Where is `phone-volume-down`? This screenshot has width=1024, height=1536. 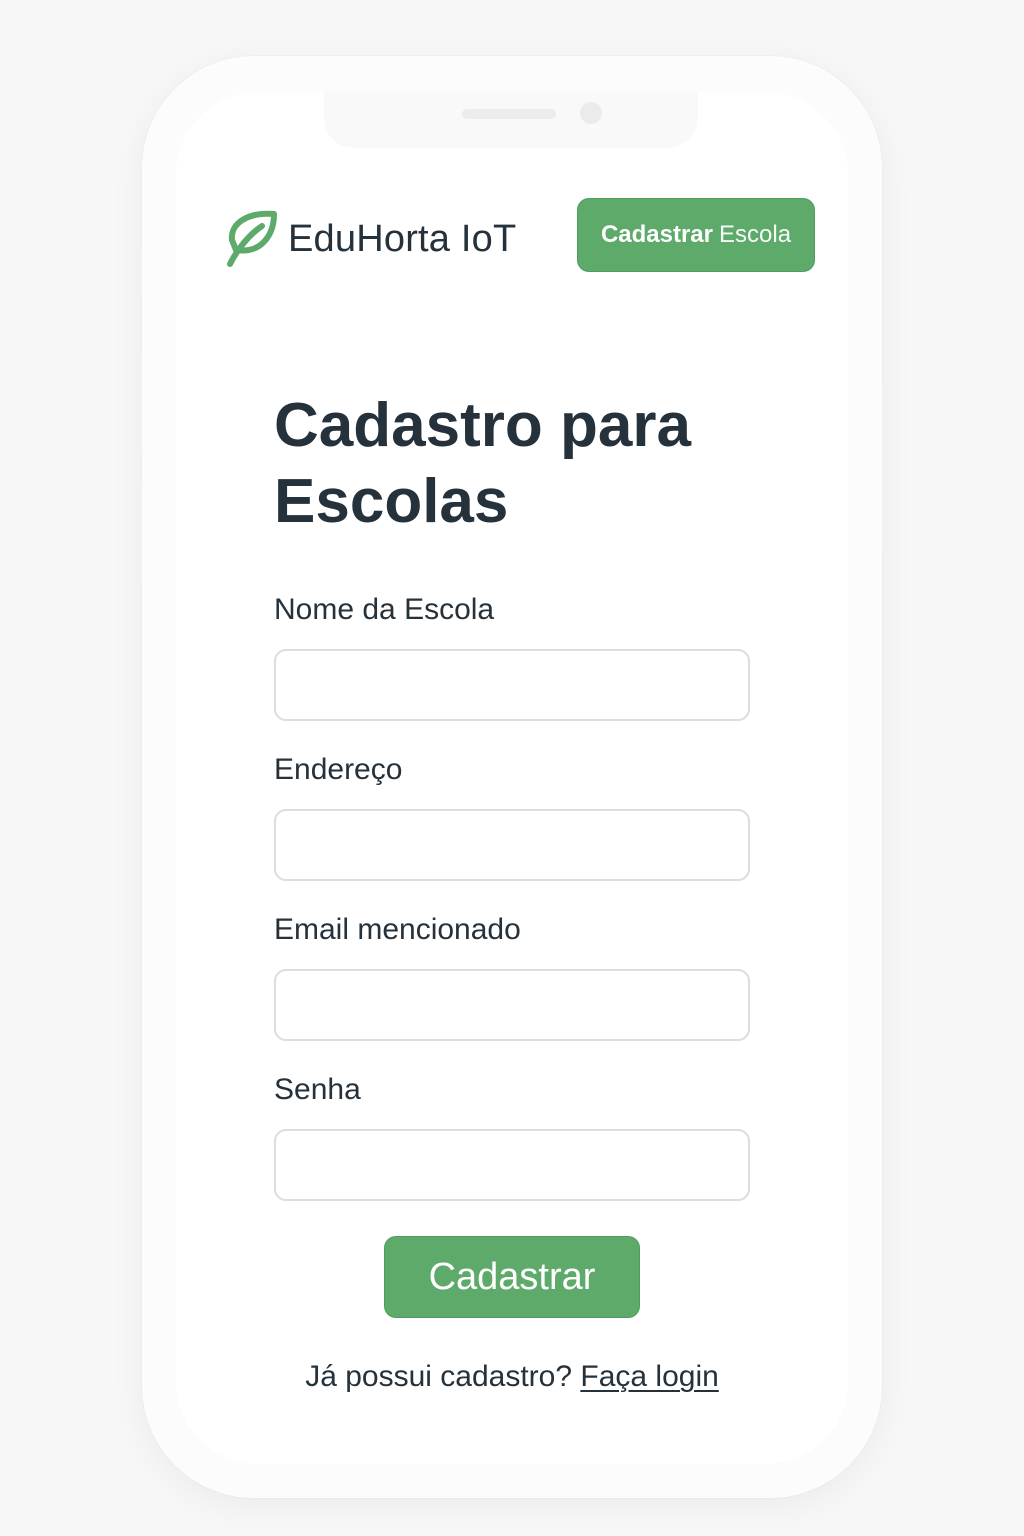
phone-volume-down is located at coordinates (139, 534).